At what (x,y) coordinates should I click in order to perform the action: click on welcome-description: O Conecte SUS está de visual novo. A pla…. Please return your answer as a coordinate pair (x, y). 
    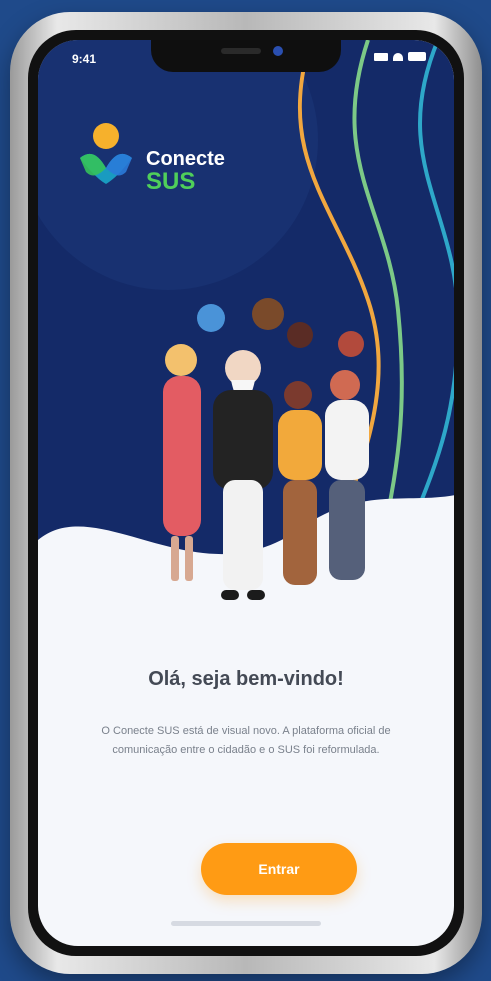
    Looking at the image, I should click on (246, 740).